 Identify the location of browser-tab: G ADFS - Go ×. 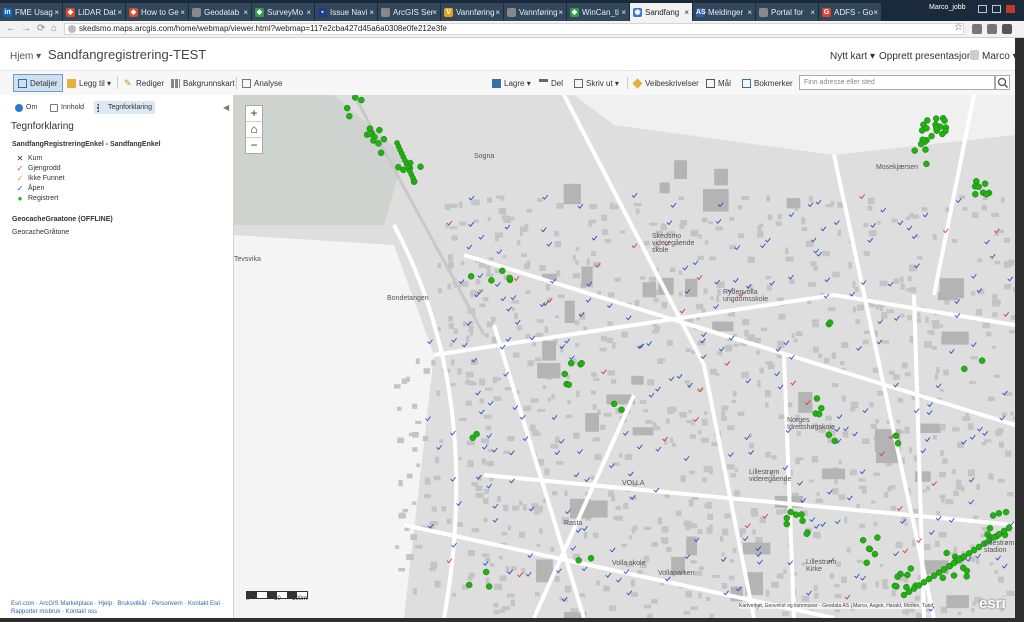
(850, 12).